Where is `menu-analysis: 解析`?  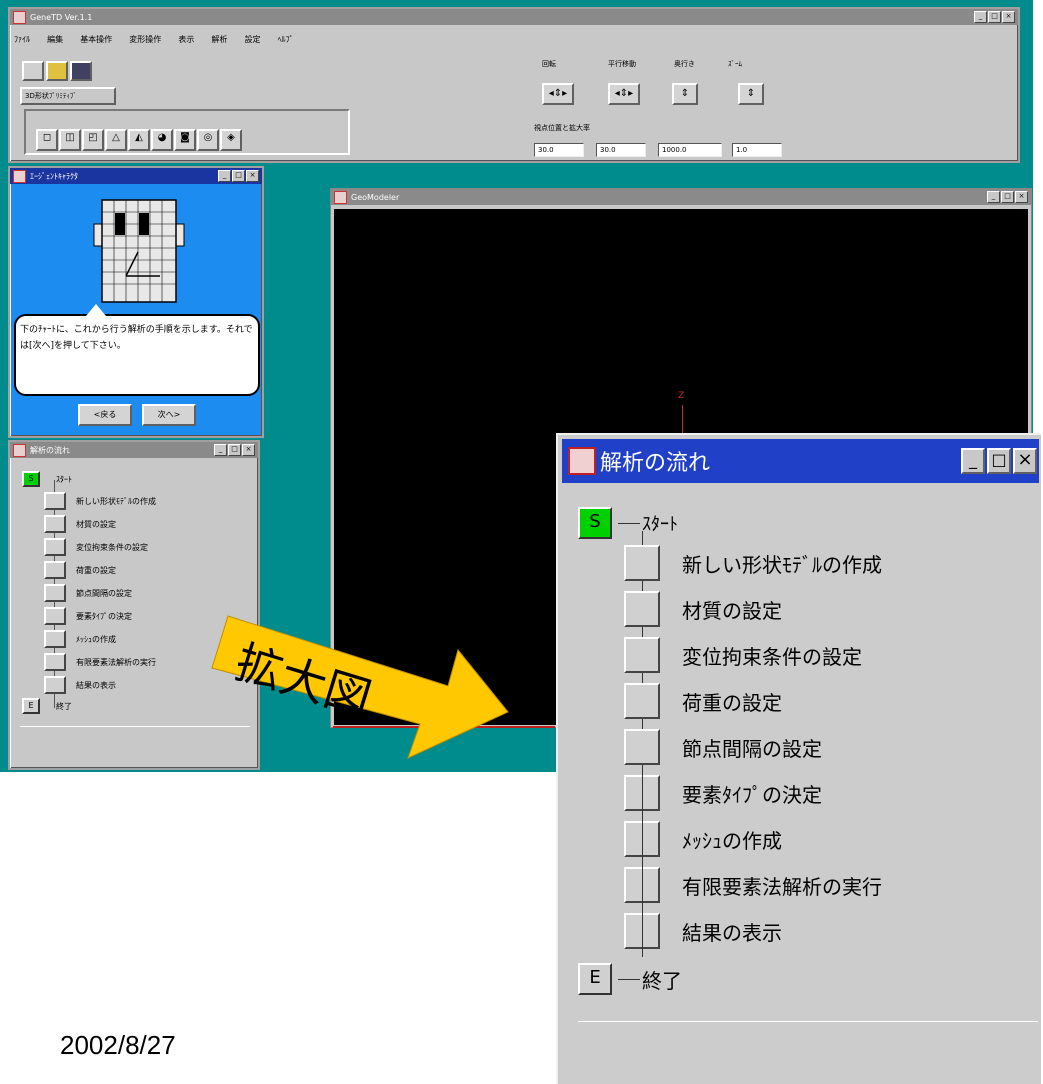 menu-analysis: 解析 is located at coordinates (219, 39).